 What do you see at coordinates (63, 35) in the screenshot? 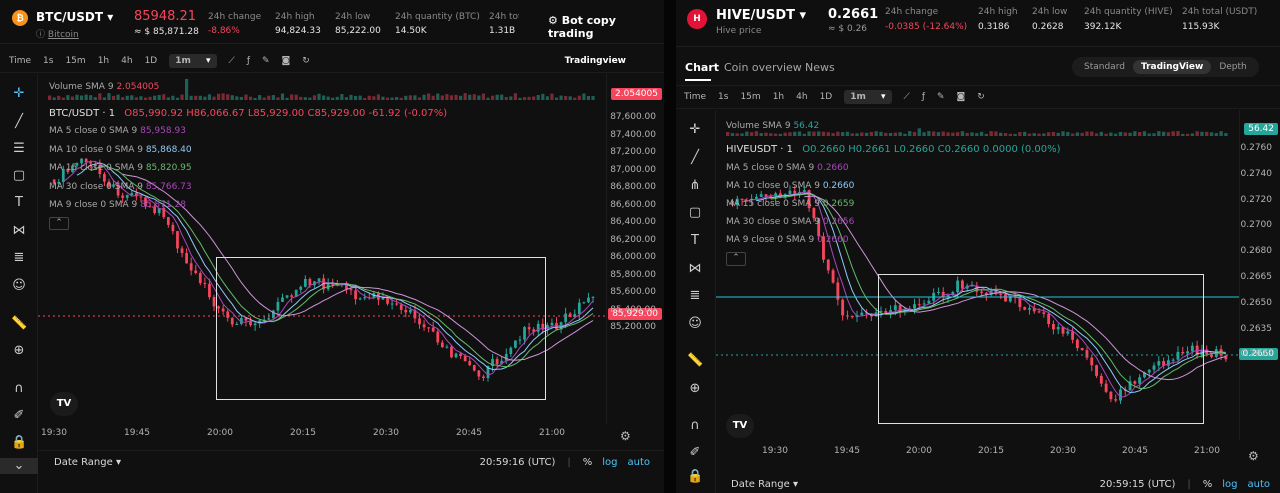
I see `coin-name: Bitcoin` at bounding box center [63, 35].